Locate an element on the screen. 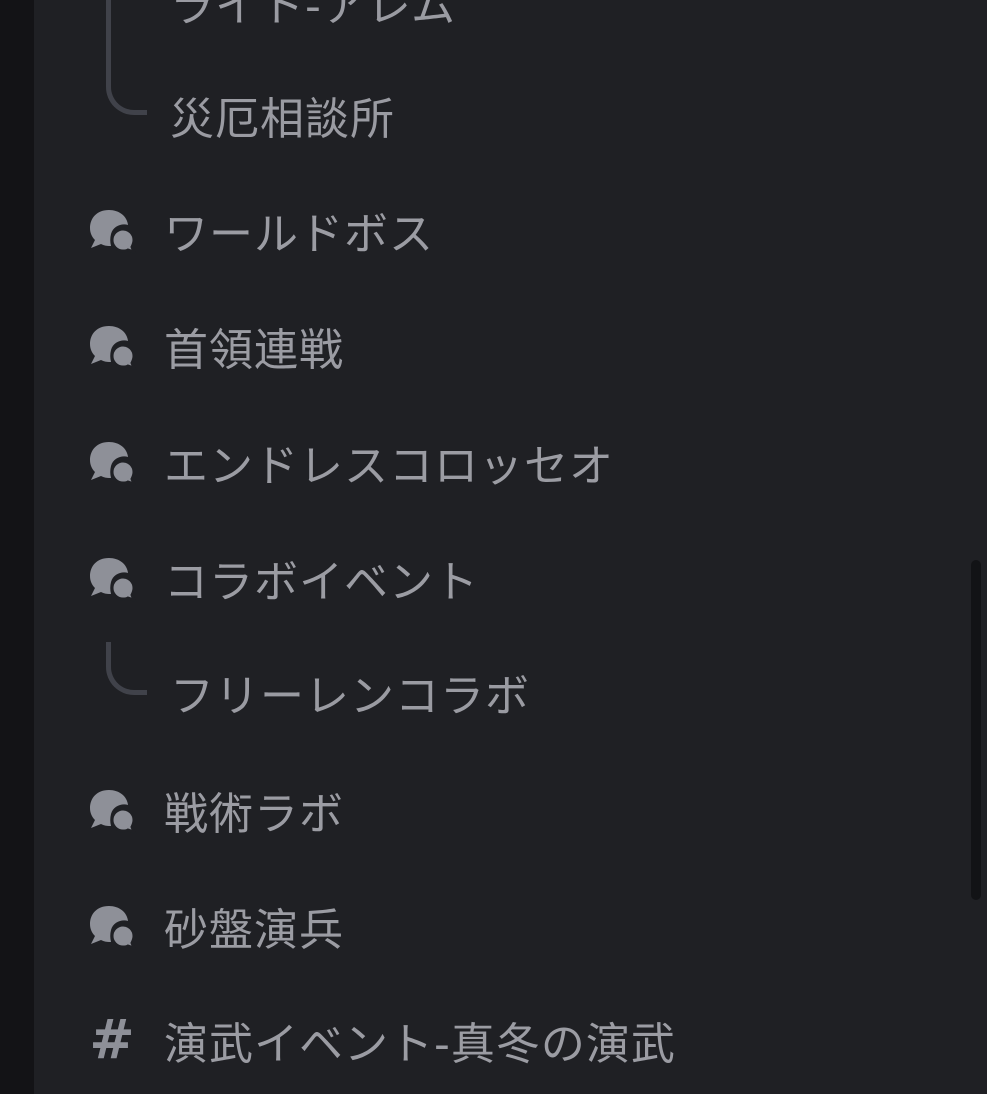  thread-item: フリーレンコラボ is located at coordinates (494, 692).